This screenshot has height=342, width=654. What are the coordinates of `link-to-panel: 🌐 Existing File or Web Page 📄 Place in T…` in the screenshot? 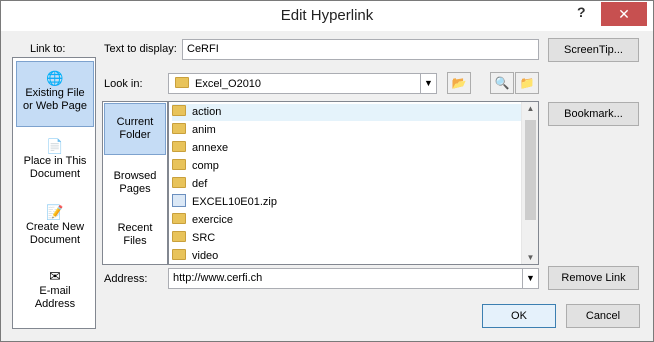 It's located at (54, 193).